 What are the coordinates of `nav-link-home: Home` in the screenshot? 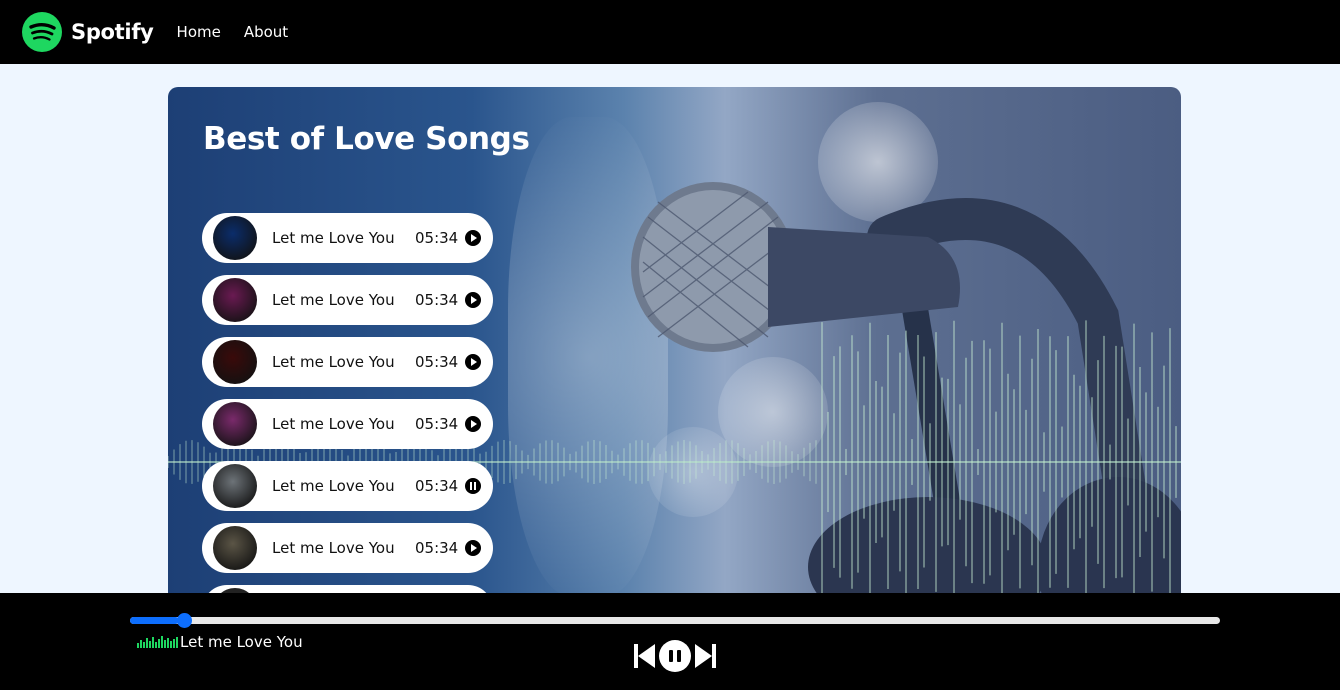 It's located at (199, 32).